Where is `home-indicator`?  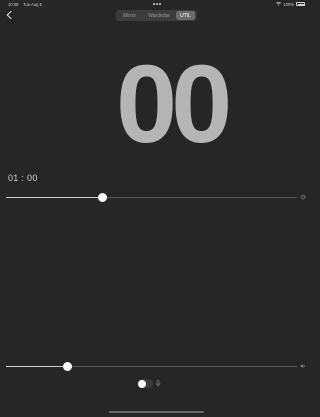 home-indicator is located at coordinates (156, 412).